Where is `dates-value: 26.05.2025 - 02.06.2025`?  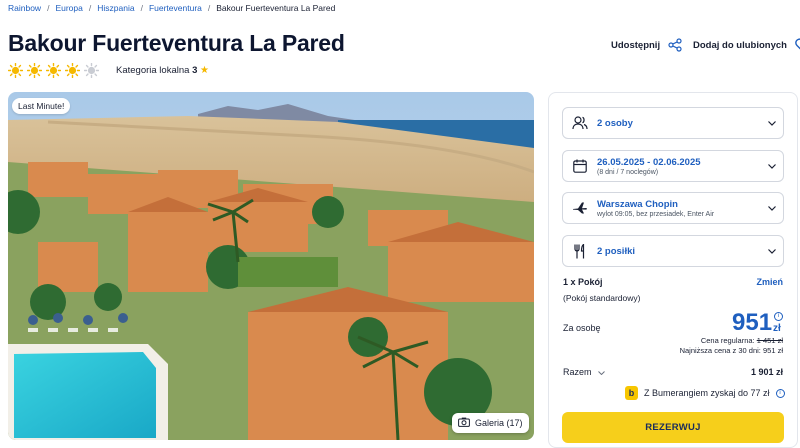
dates-value: 26.05.2025 - 02.06.2025 is located at coordinates (649, 162).